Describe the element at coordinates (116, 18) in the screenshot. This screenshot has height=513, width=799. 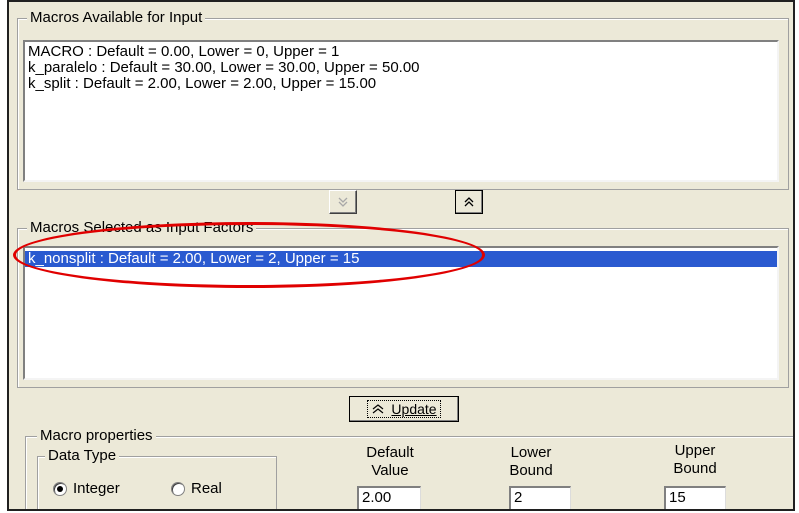
I see `available-macros-legend: Macros Available for Input` at that location.